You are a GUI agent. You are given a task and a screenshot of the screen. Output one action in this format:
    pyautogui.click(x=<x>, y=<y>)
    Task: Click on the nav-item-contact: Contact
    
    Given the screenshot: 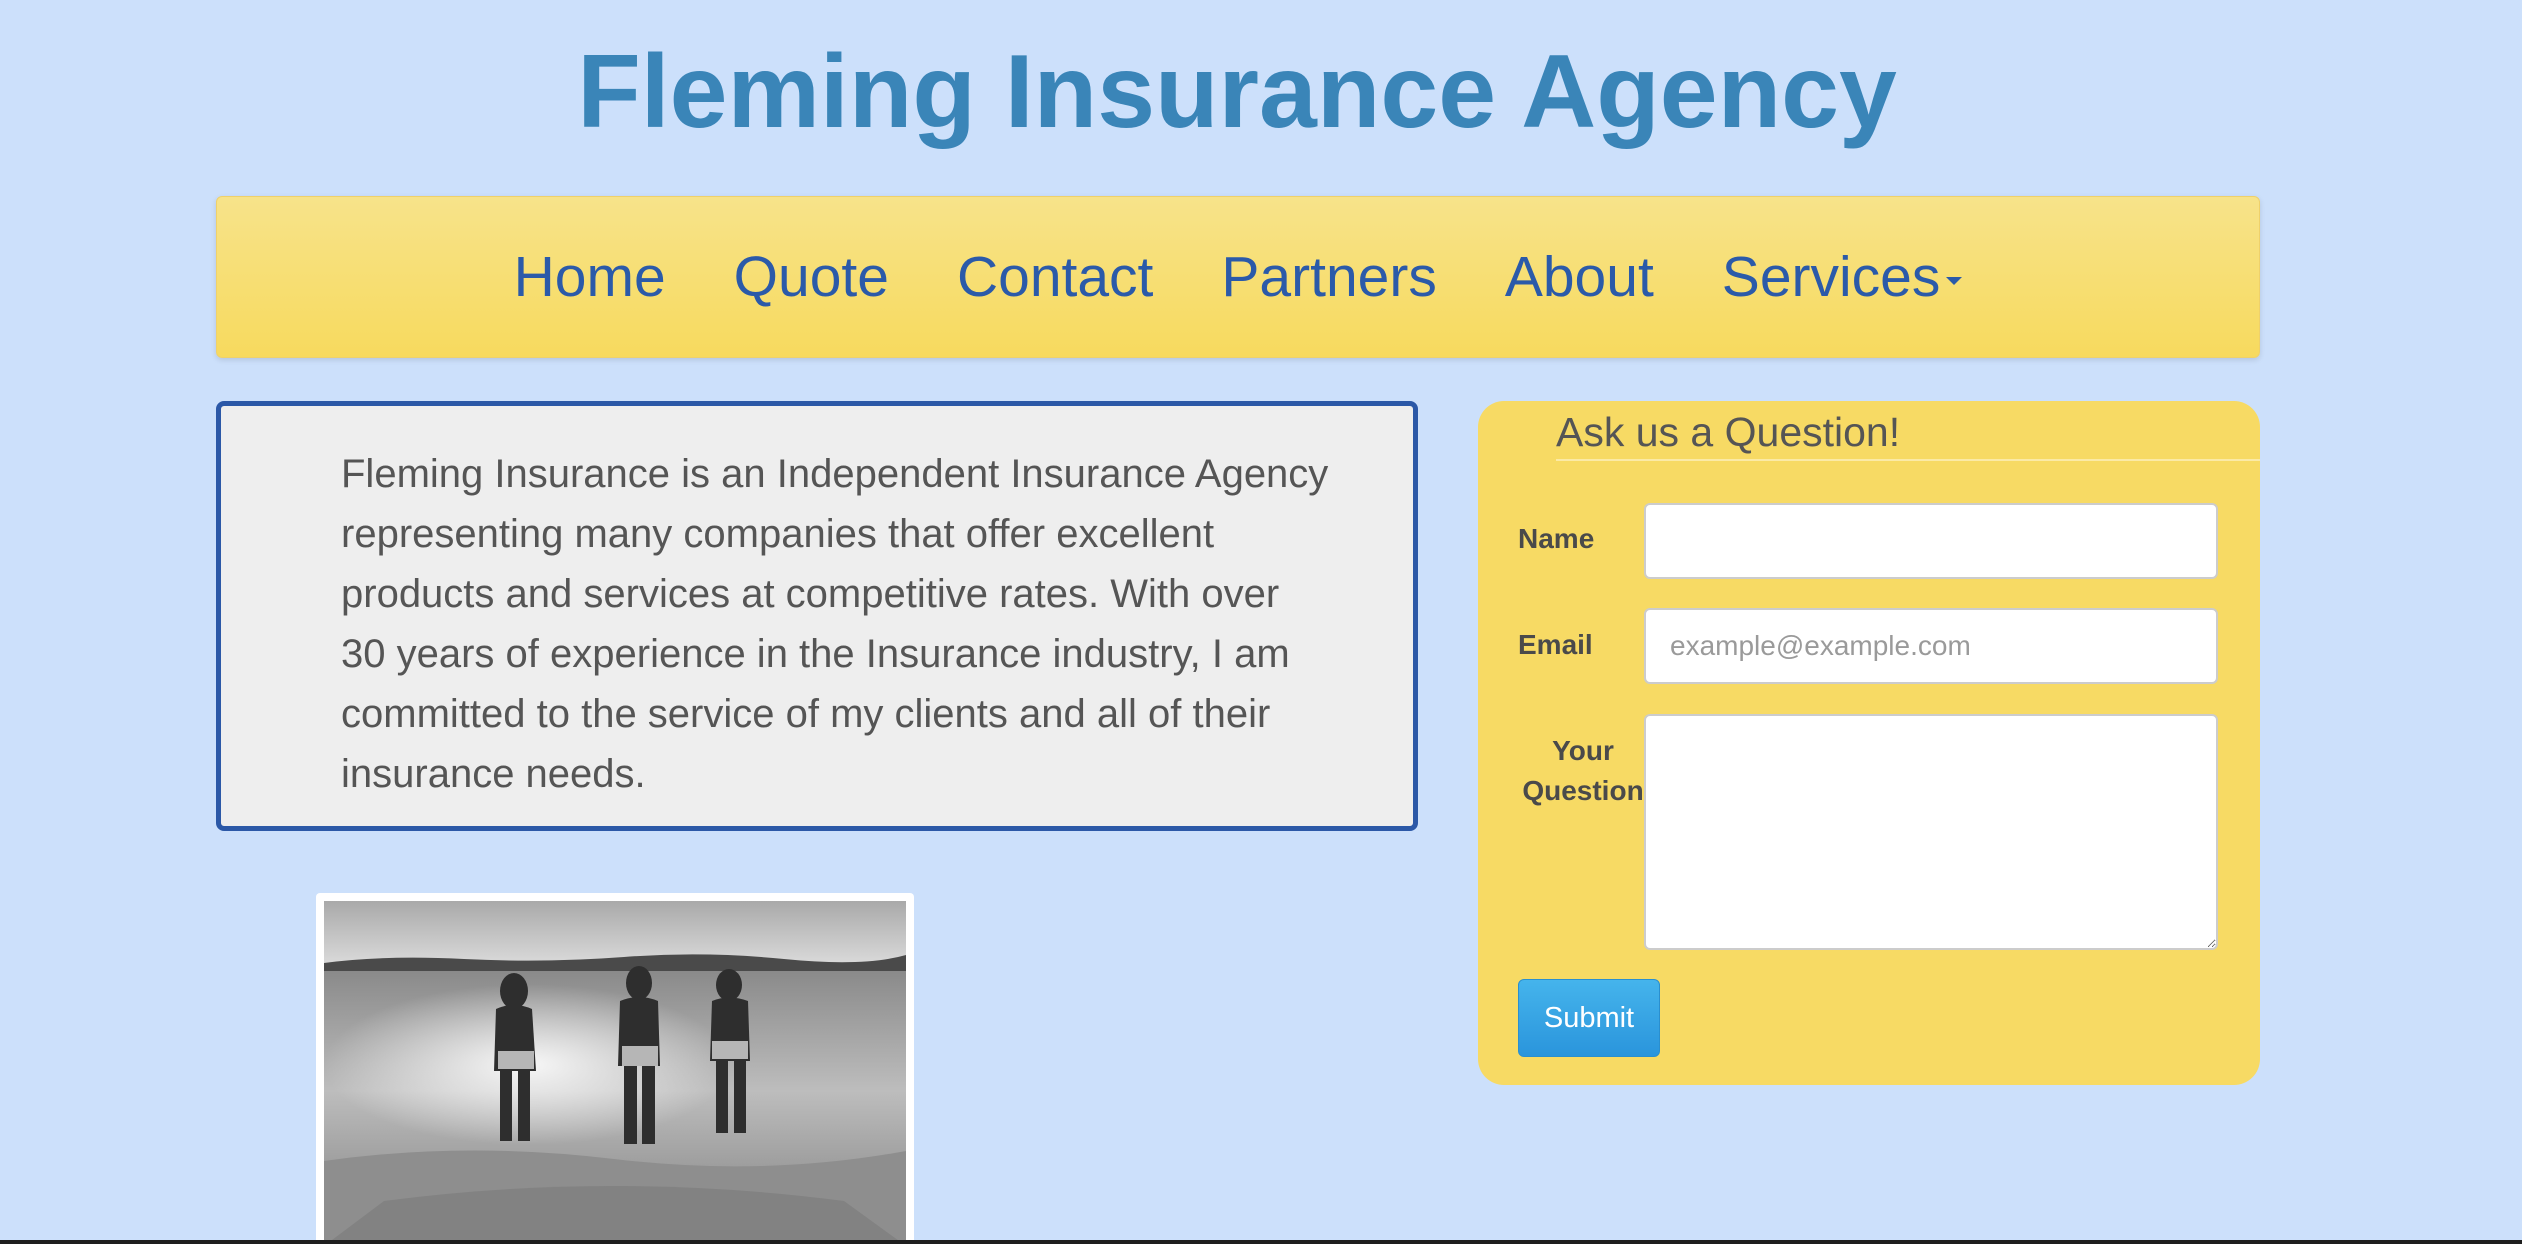 What is the action you would take?
    pyautogui.click(x=1055, y=277)
    